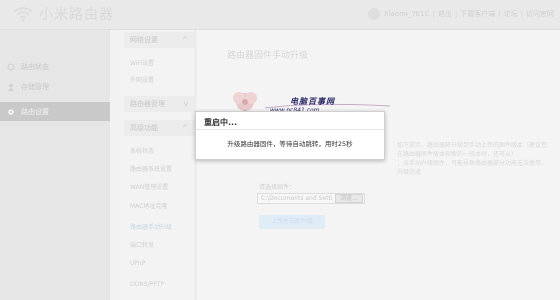 This screenshot has width=560, height=300. I want to click on sidebar-item-status: 路由状态, so click(55, 66).